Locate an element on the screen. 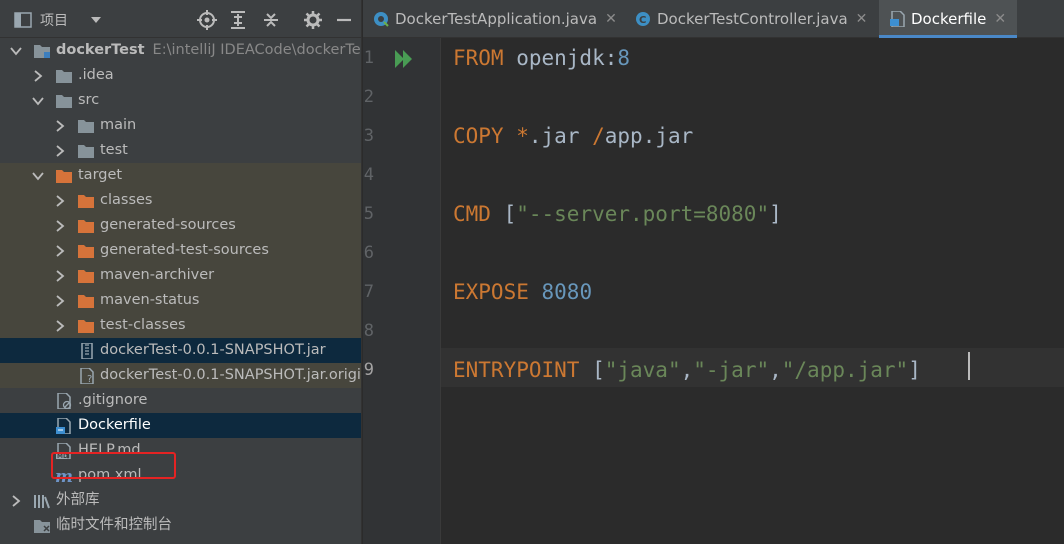  tree-item-gitignore: .gitignore is located at coordinates (180, 400).